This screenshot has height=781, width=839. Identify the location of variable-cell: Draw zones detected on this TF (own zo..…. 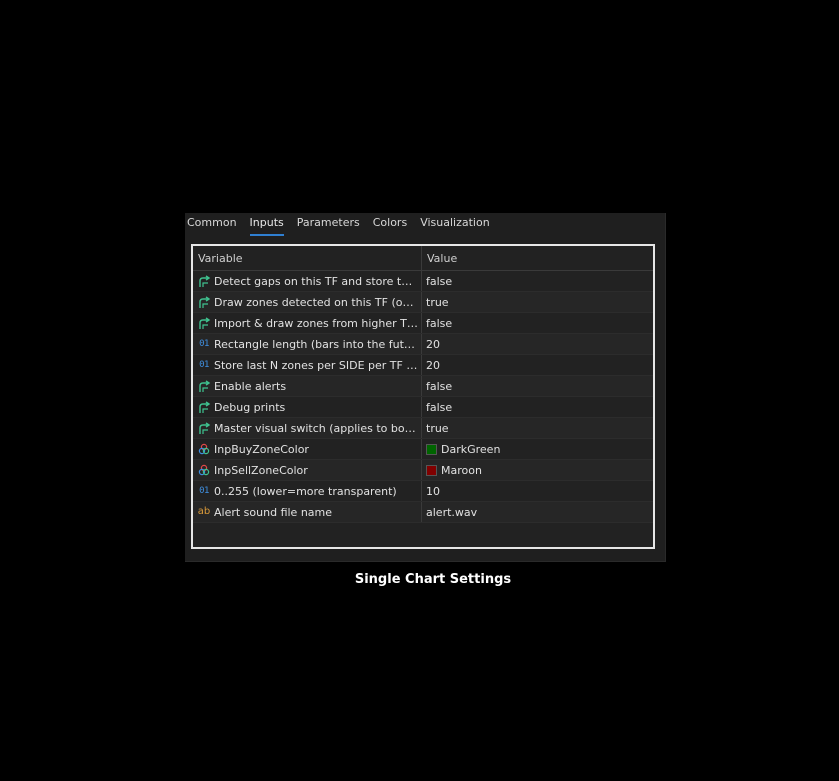
(307, 302).